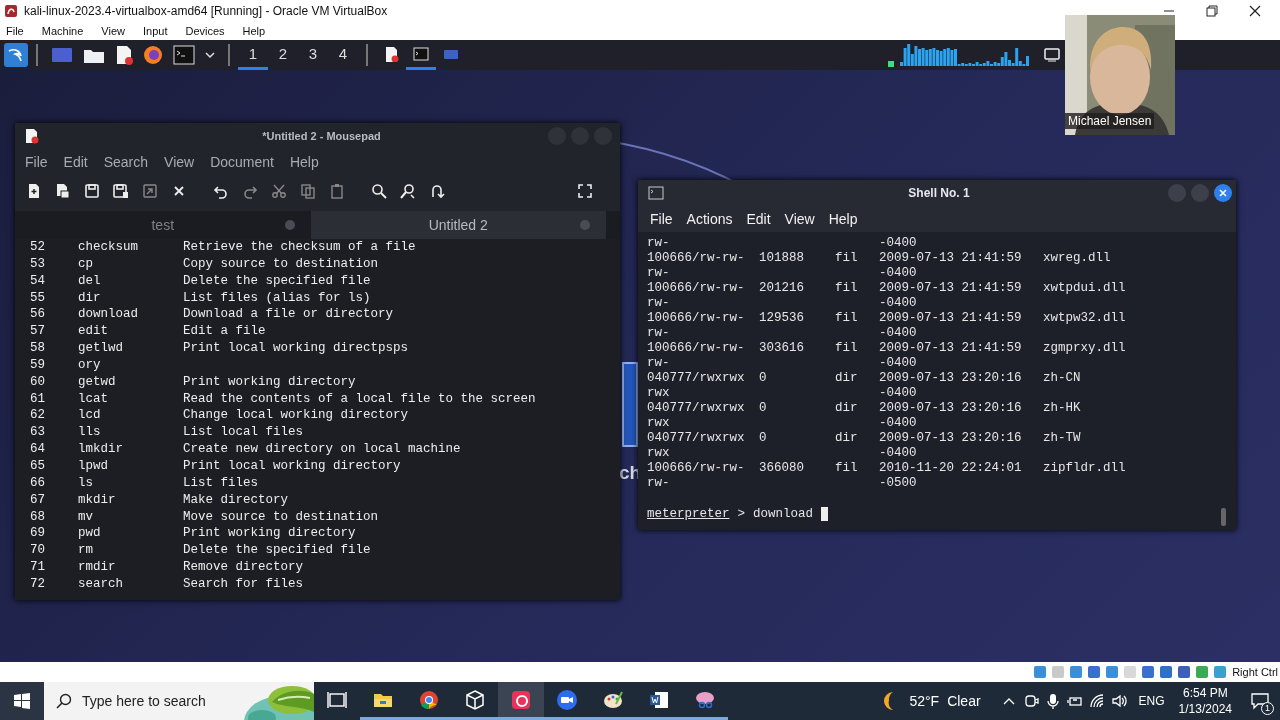  What do you see at coordinates (163, 225) in the screenshot?
I see `editor-tab: test` at bounding box center [163, 225].